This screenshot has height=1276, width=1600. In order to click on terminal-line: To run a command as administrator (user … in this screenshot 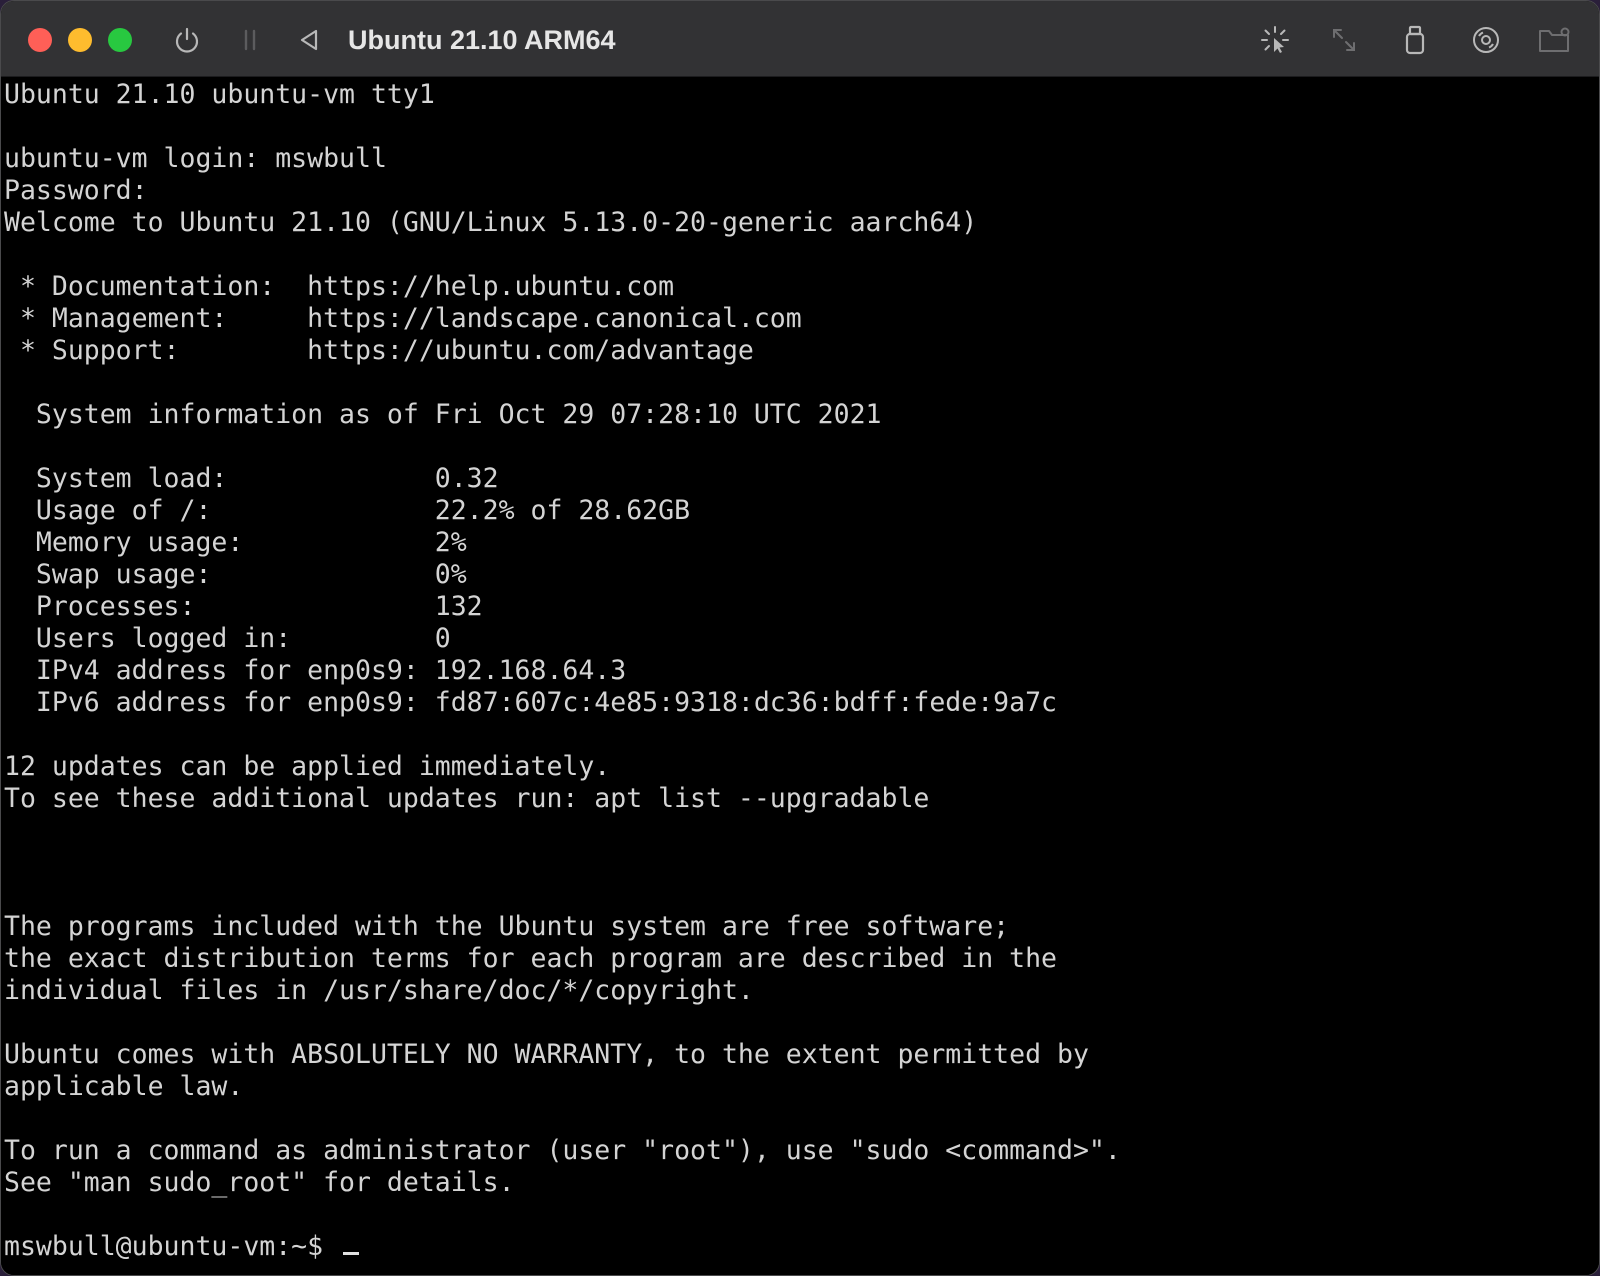, I will do `click(562, 1150)`.